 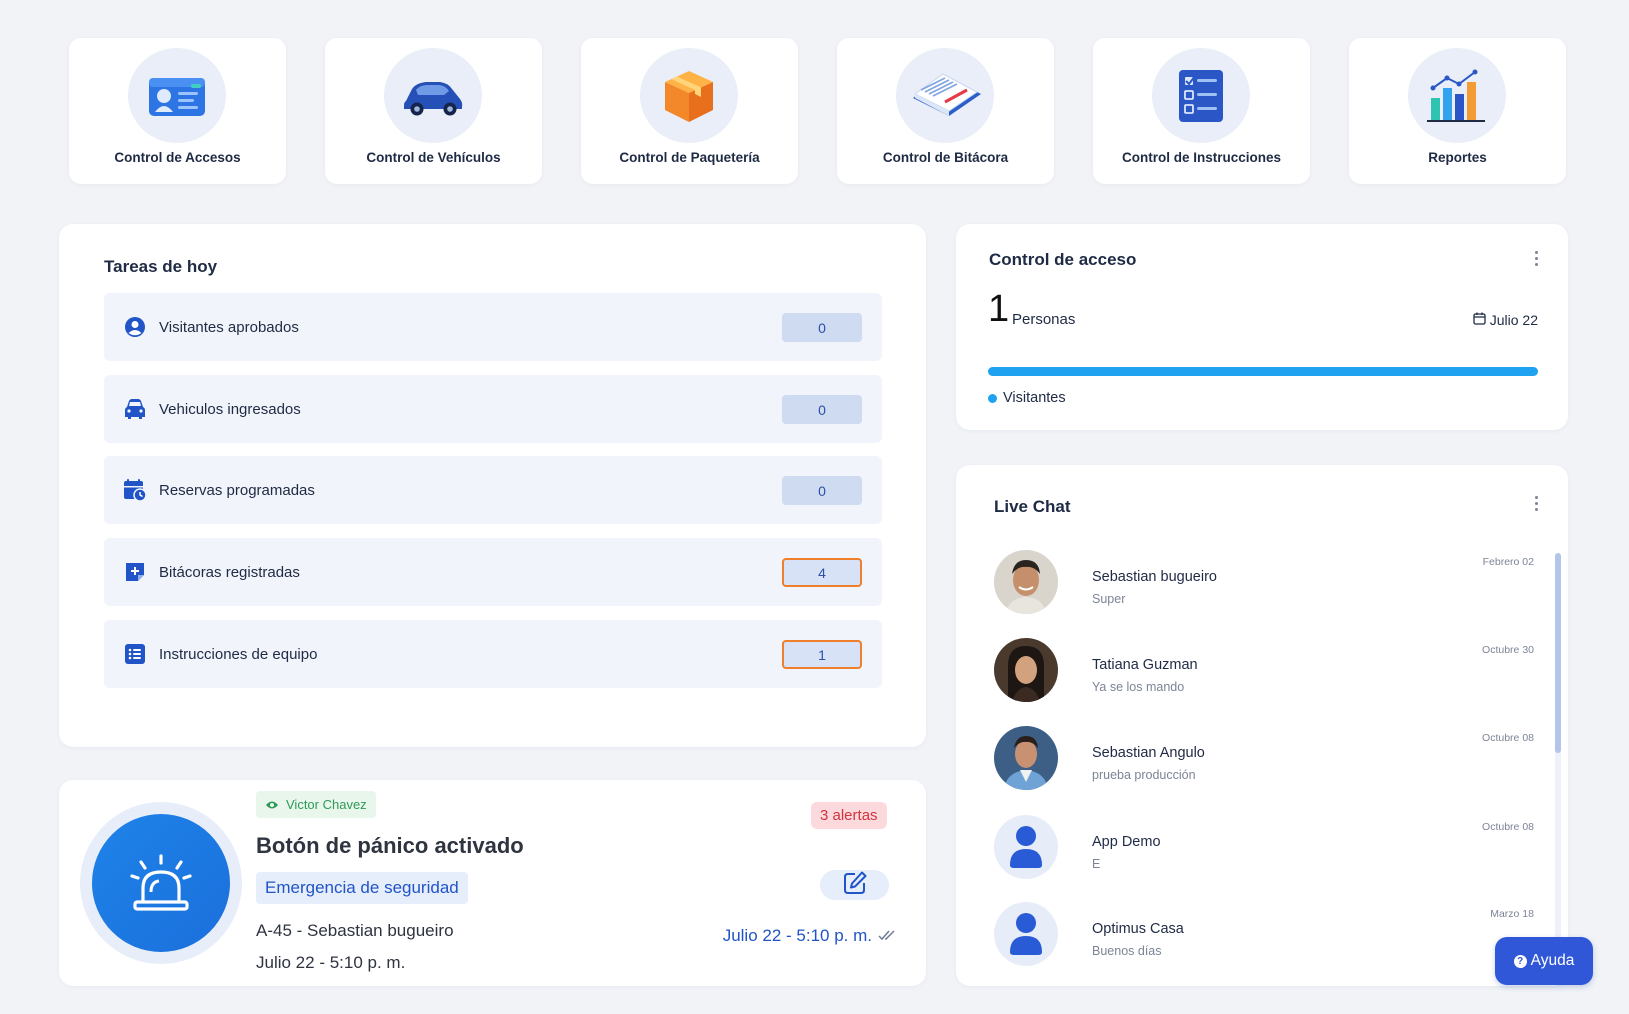 I want to click on checklist-icon, so click(x=1201, y=95).